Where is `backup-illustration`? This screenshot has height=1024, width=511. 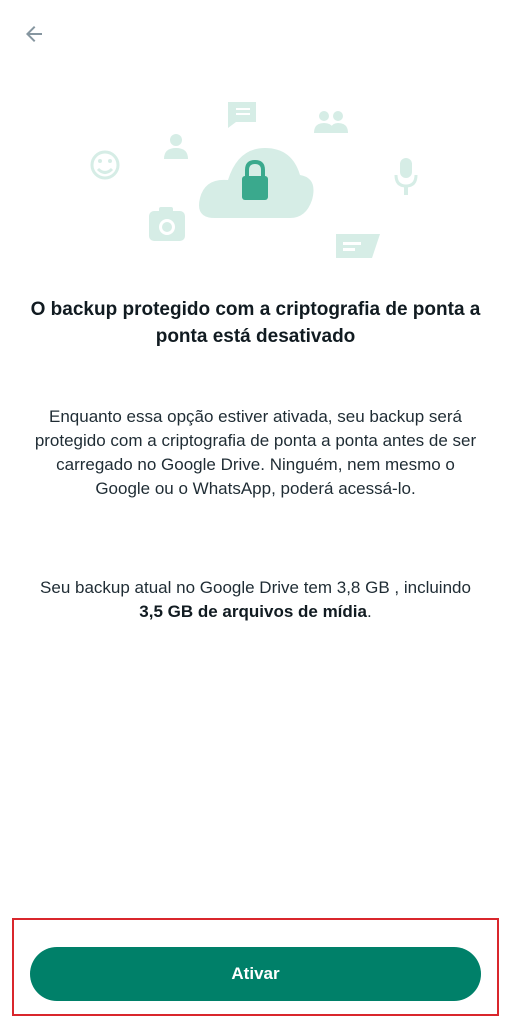
backup-illustration is located at coordinates (254, 180).